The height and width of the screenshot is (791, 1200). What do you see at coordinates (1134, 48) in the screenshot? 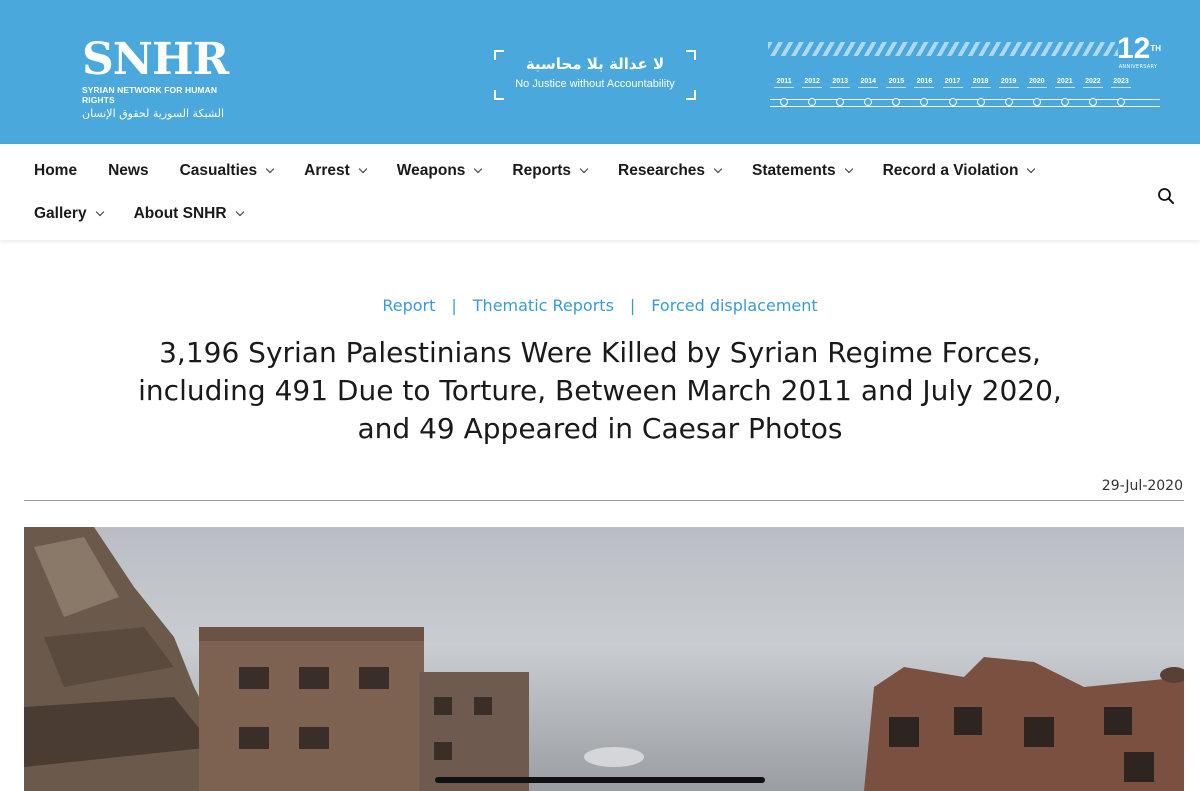
I see `anniversary-number: 12` at bounding box center [1134, 48].